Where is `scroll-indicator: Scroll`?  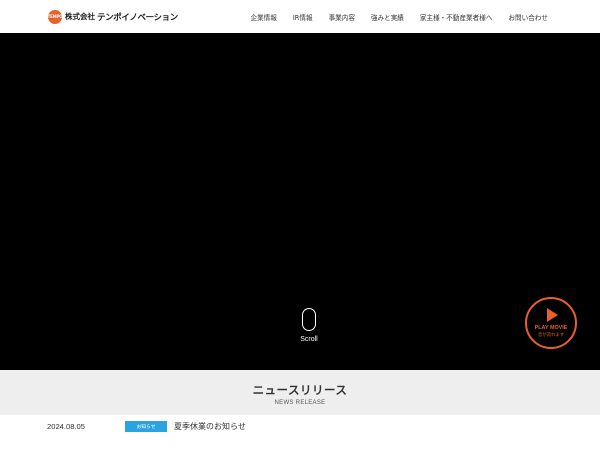
scroll-indicator: Scroll is located at coordinates (309, 325).